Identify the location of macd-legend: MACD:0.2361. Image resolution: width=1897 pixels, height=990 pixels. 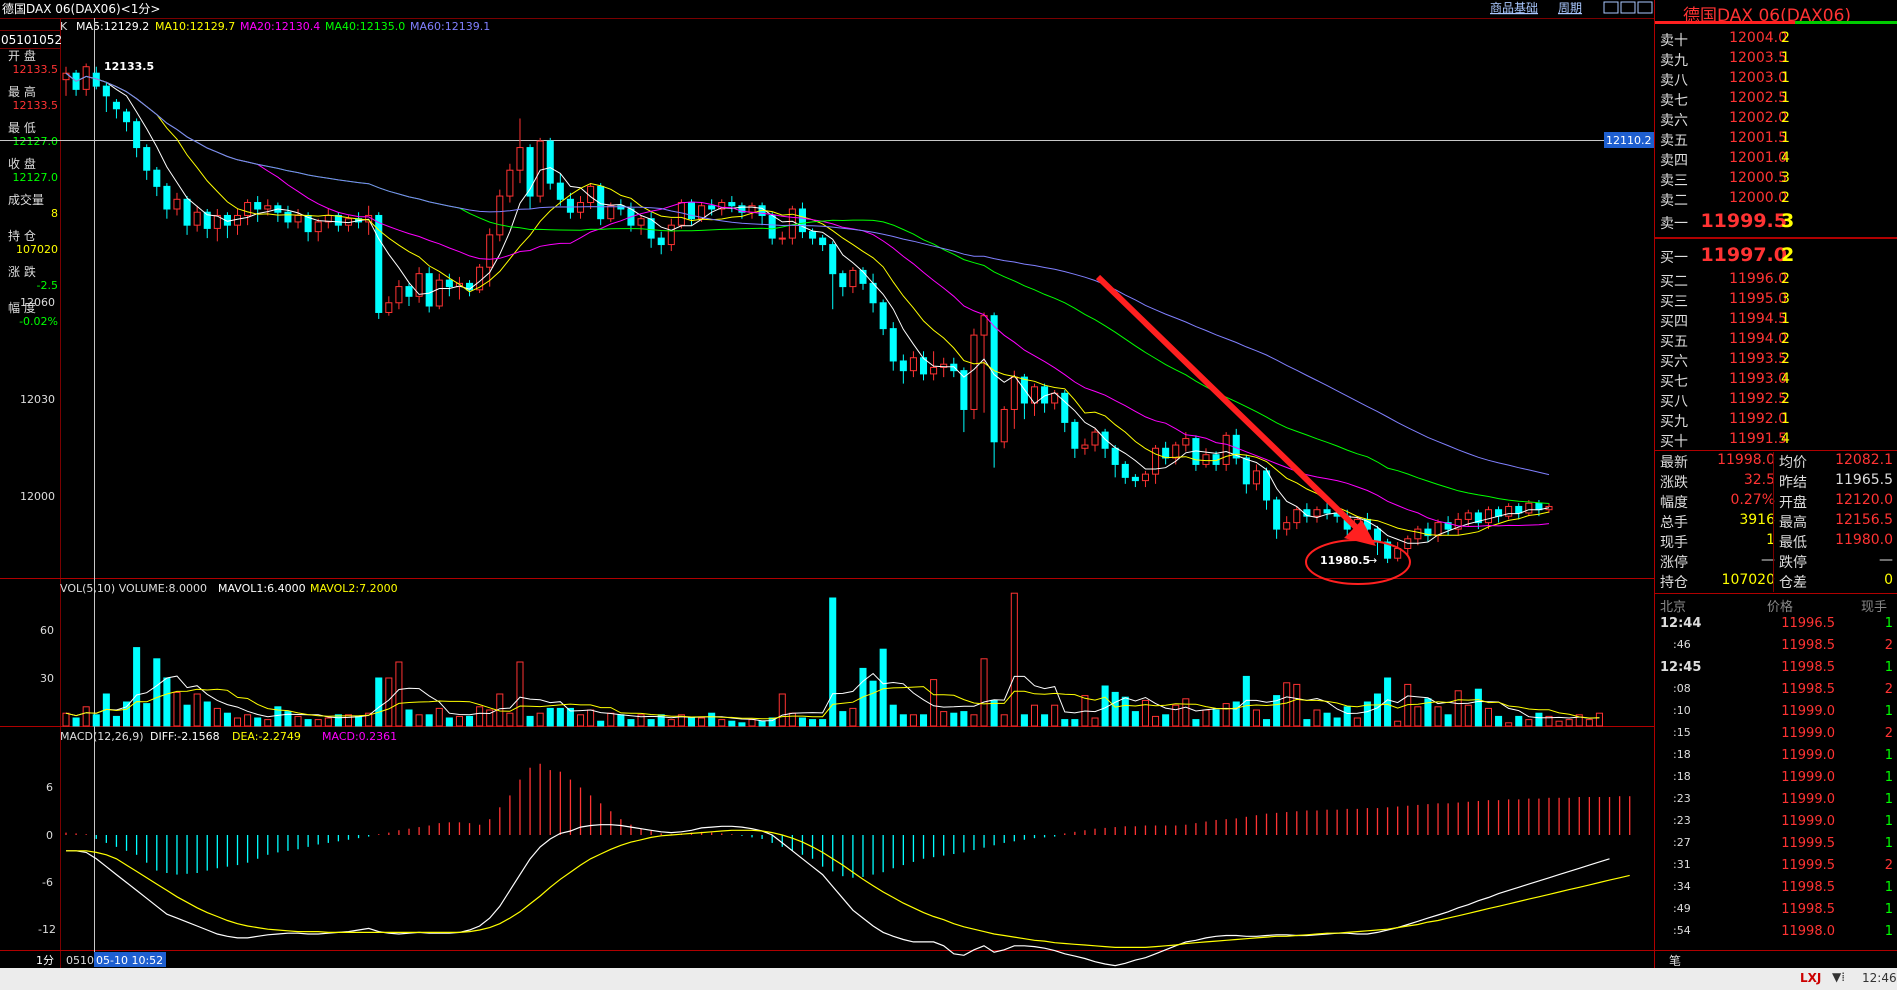
(359, 736).